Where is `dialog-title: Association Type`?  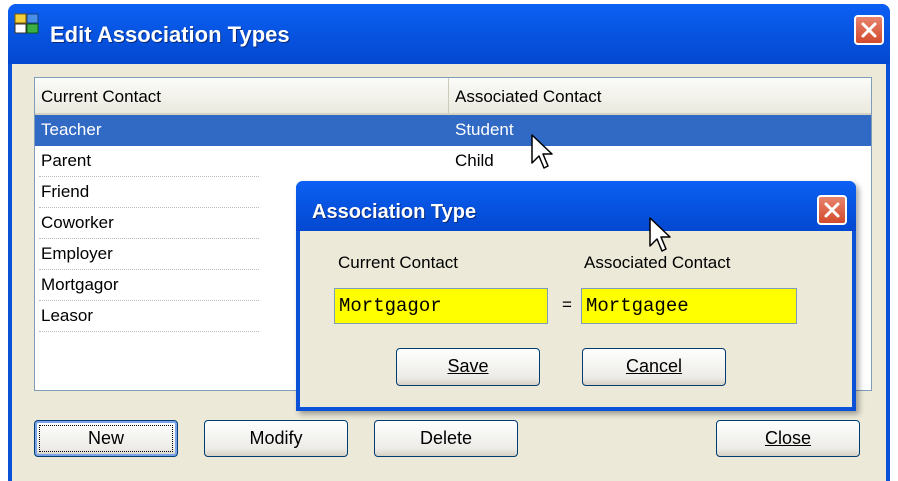 dialog-title: Association Type is located at coordinates (394, 212).